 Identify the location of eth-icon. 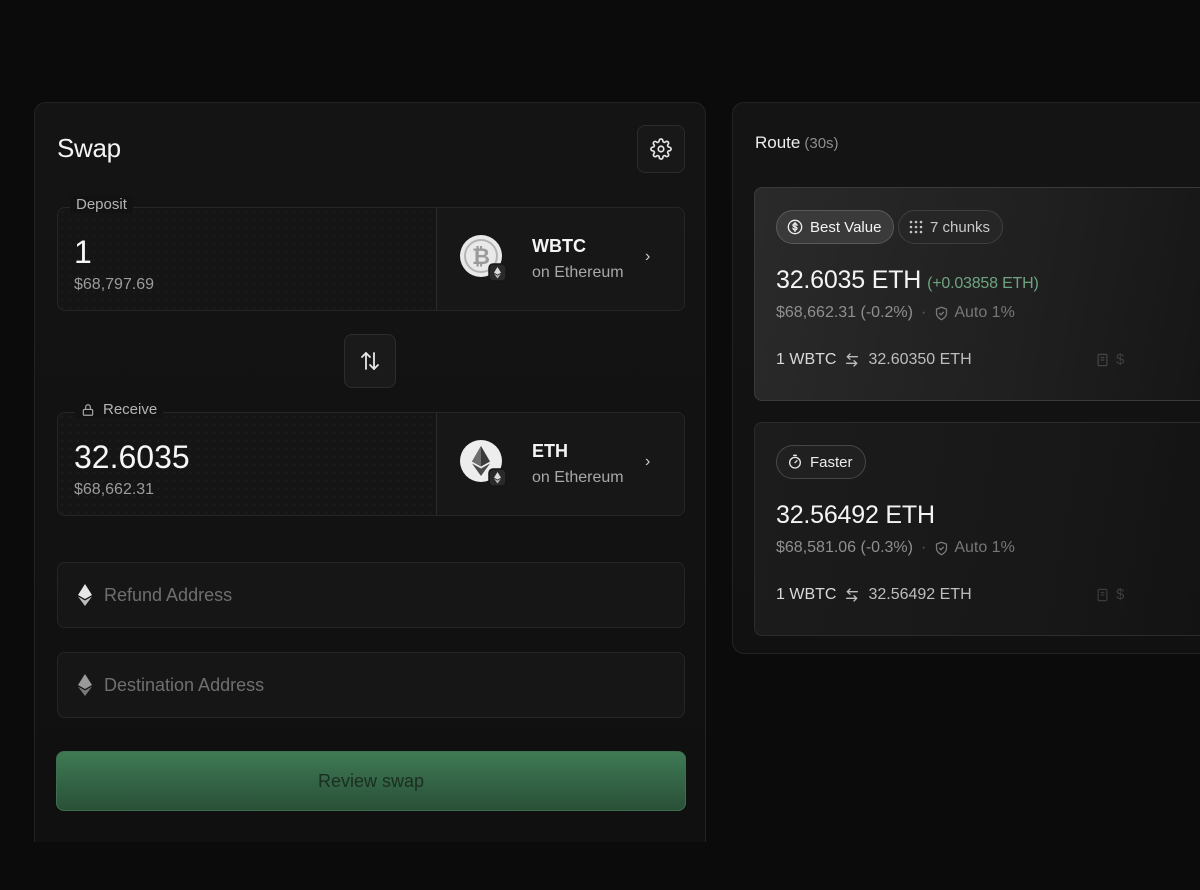
(483, 463).